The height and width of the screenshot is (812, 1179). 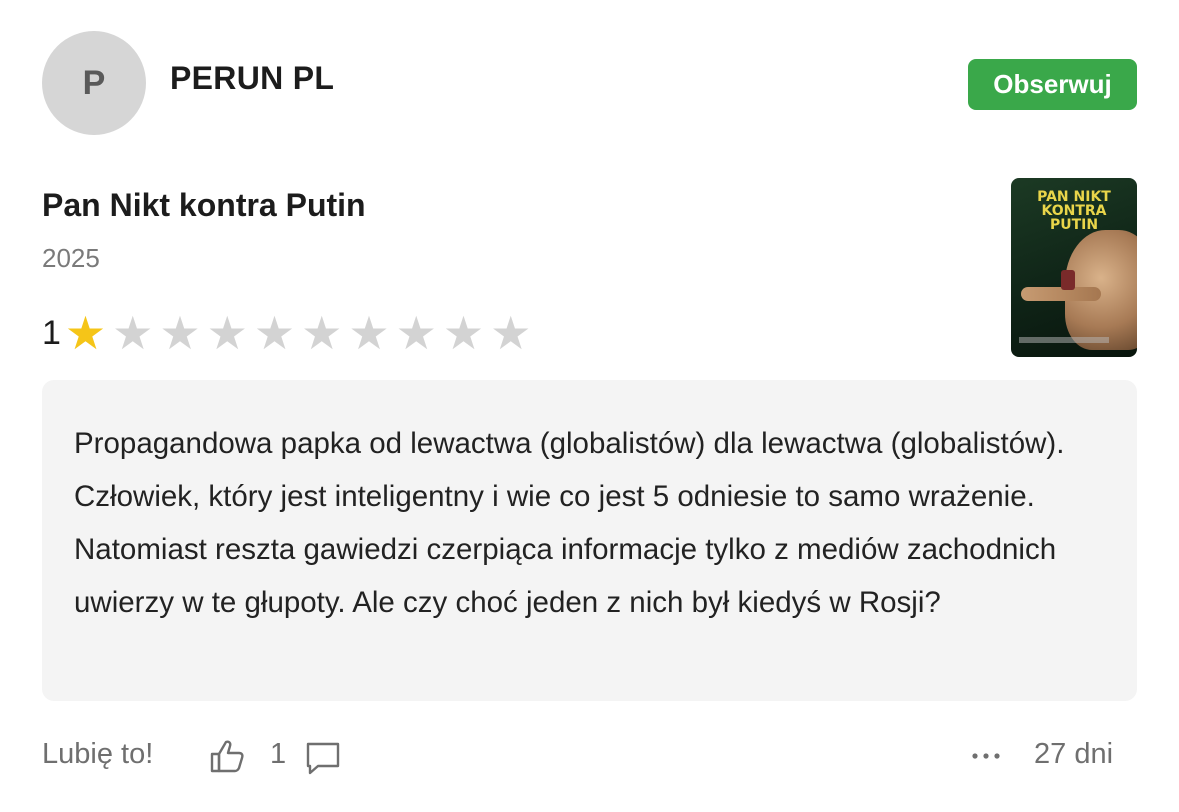 I want to click on avatar-initial: P, so click(x=94, y=82).